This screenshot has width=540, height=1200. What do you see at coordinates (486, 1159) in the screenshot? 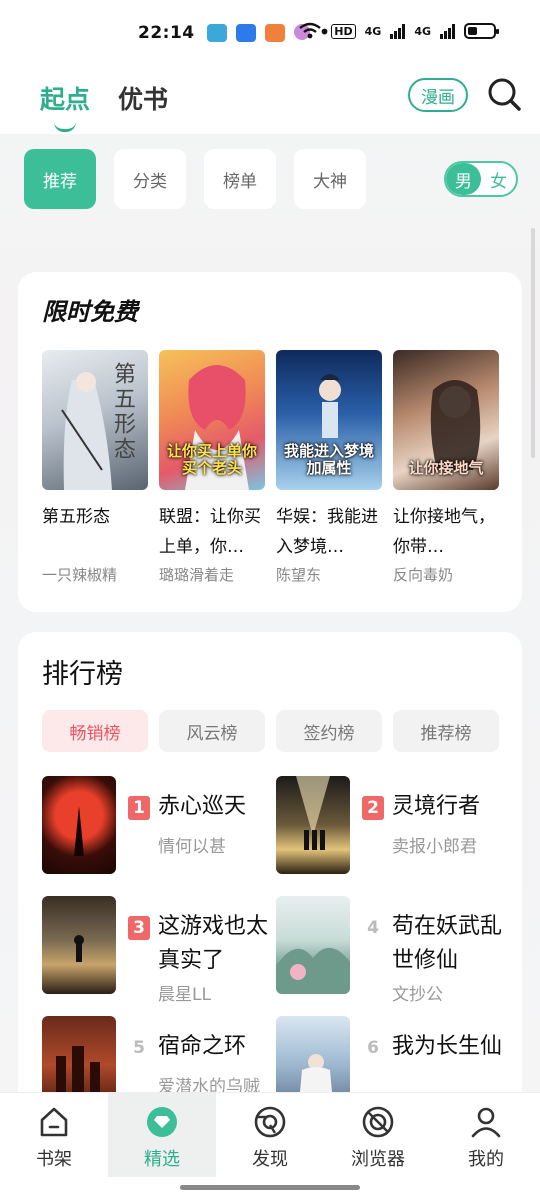
I see `nav-label: 我的` at bounding box center [486, 1159].